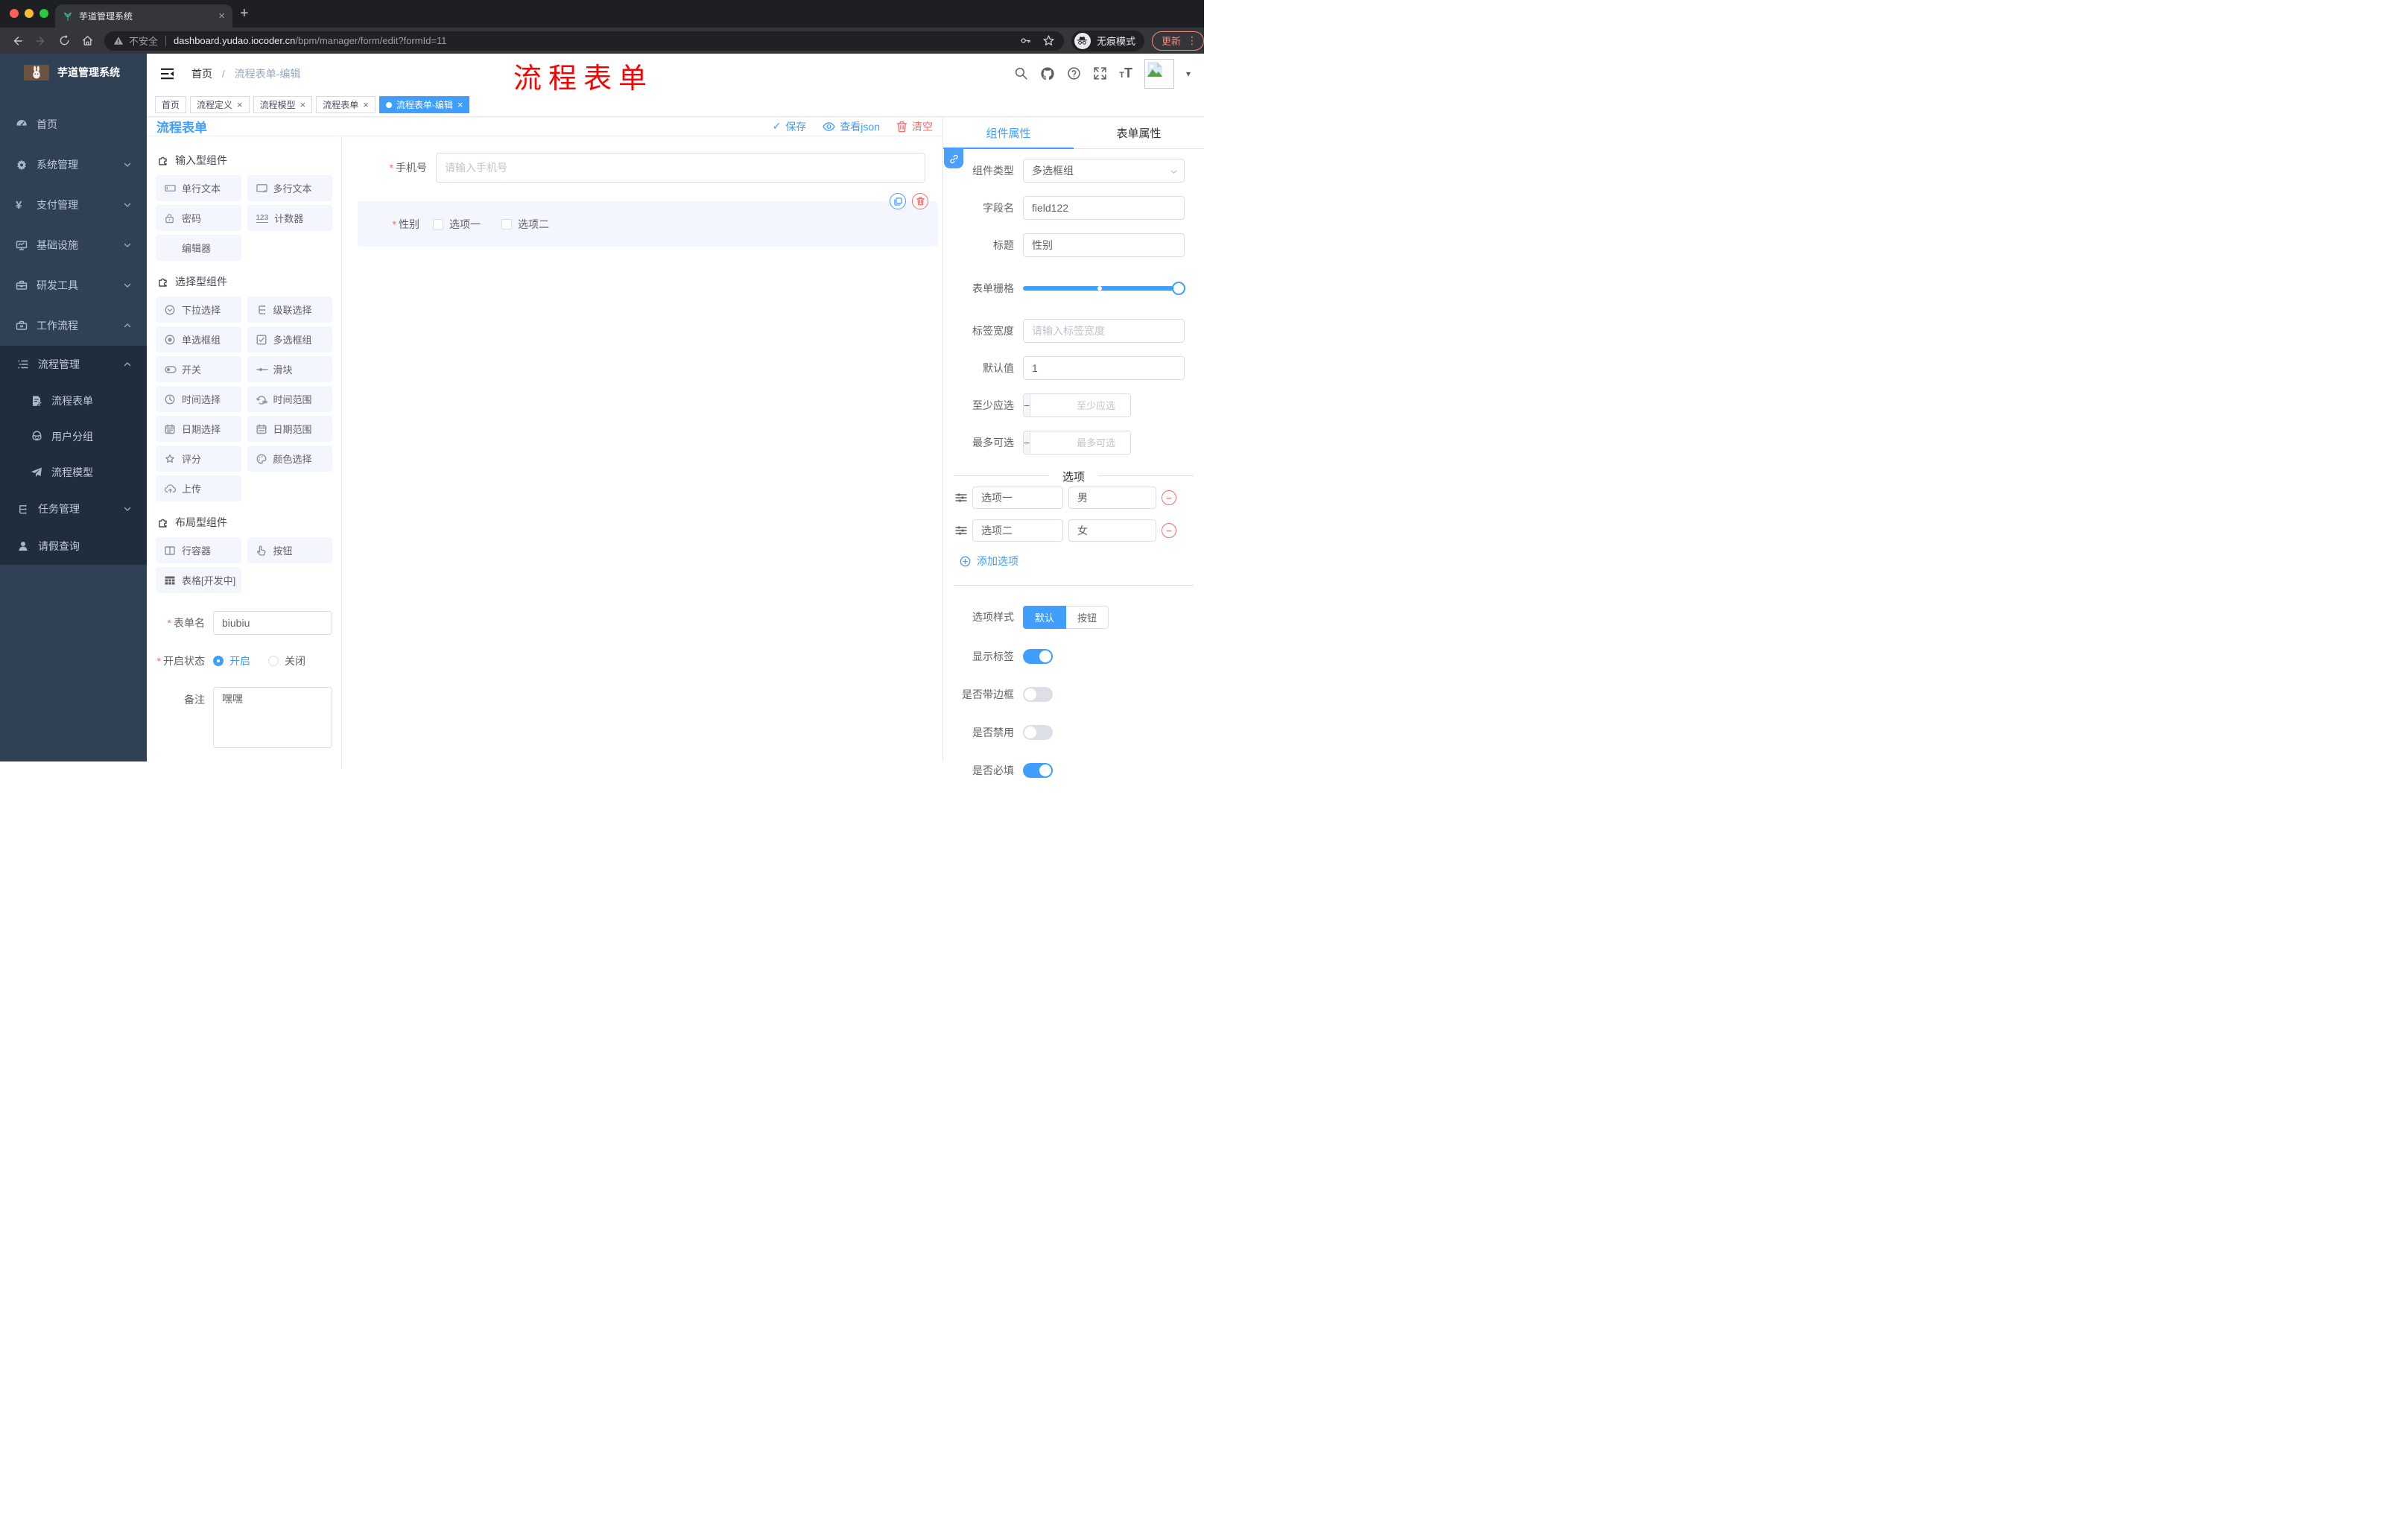 The width and height of the screenshot is (2408, 1523). What do you see at coordinates (198, 248) in the screenshot?
I see `component-item-editor: 编辑器` at bounding box center [198, 248].